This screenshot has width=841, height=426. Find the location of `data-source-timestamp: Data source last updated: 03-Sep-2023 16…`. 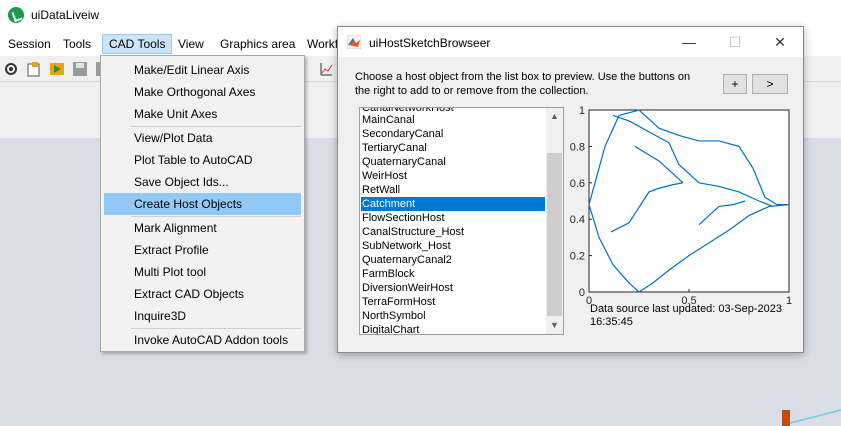

data-source-timestamp: Data source last updated: 03-Sep-2023 16… is located at coordinates (686, 315).